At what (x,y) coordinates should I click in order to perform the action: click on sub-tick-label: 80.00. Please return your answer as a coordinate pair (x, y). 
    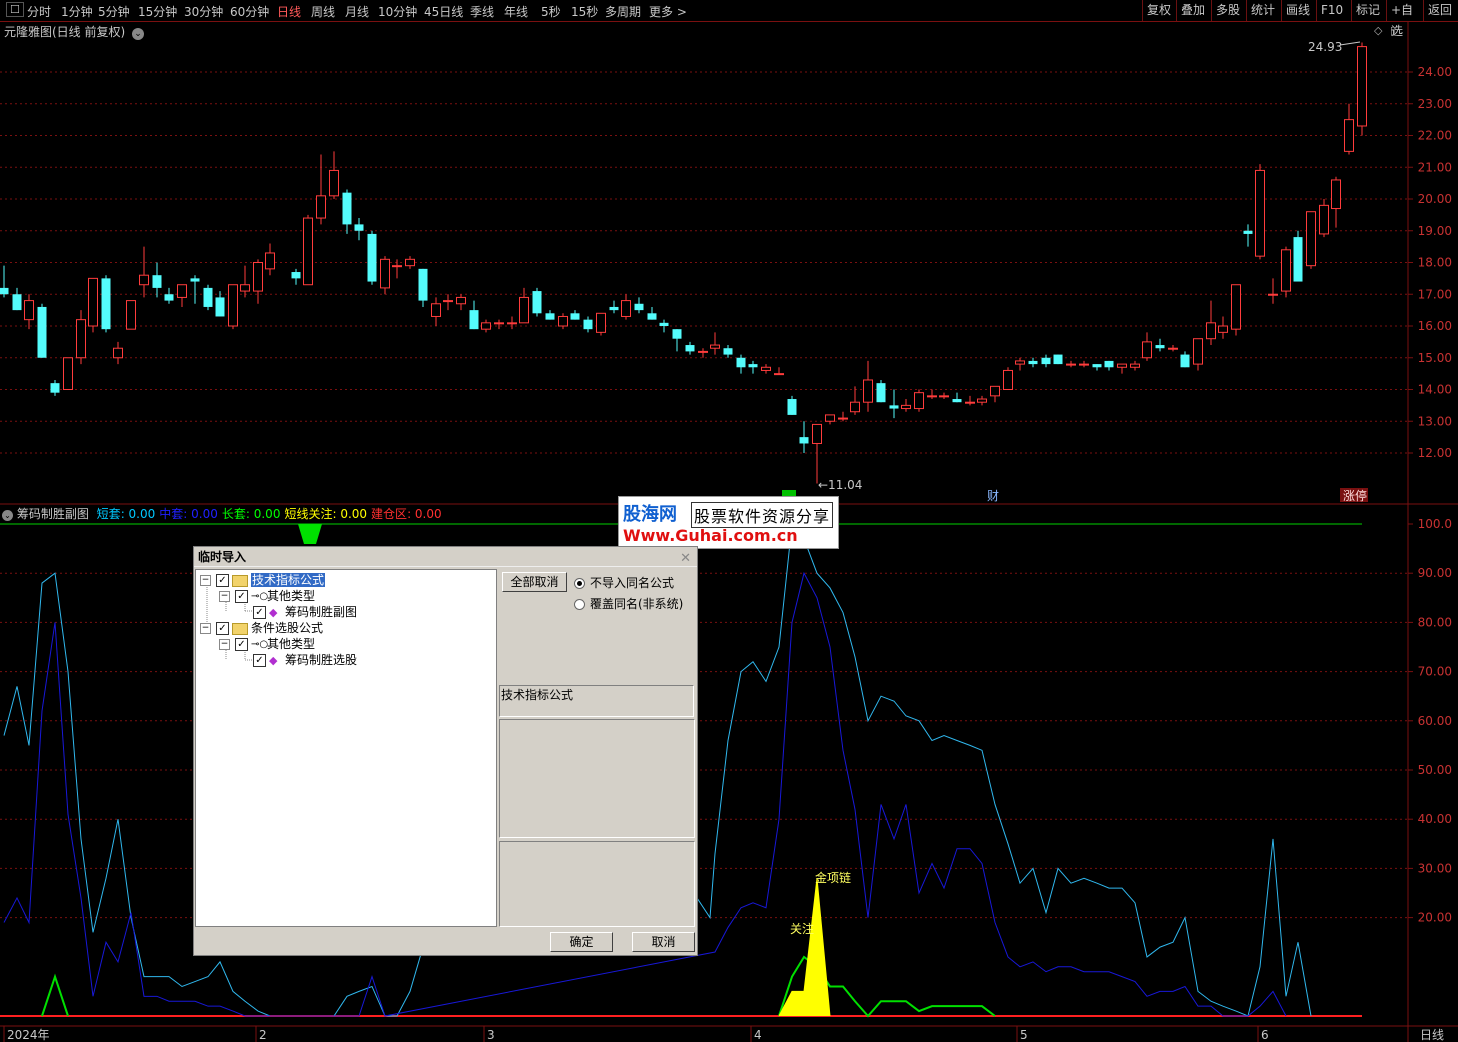
    Looking at the image, I should click on (1435, 622).